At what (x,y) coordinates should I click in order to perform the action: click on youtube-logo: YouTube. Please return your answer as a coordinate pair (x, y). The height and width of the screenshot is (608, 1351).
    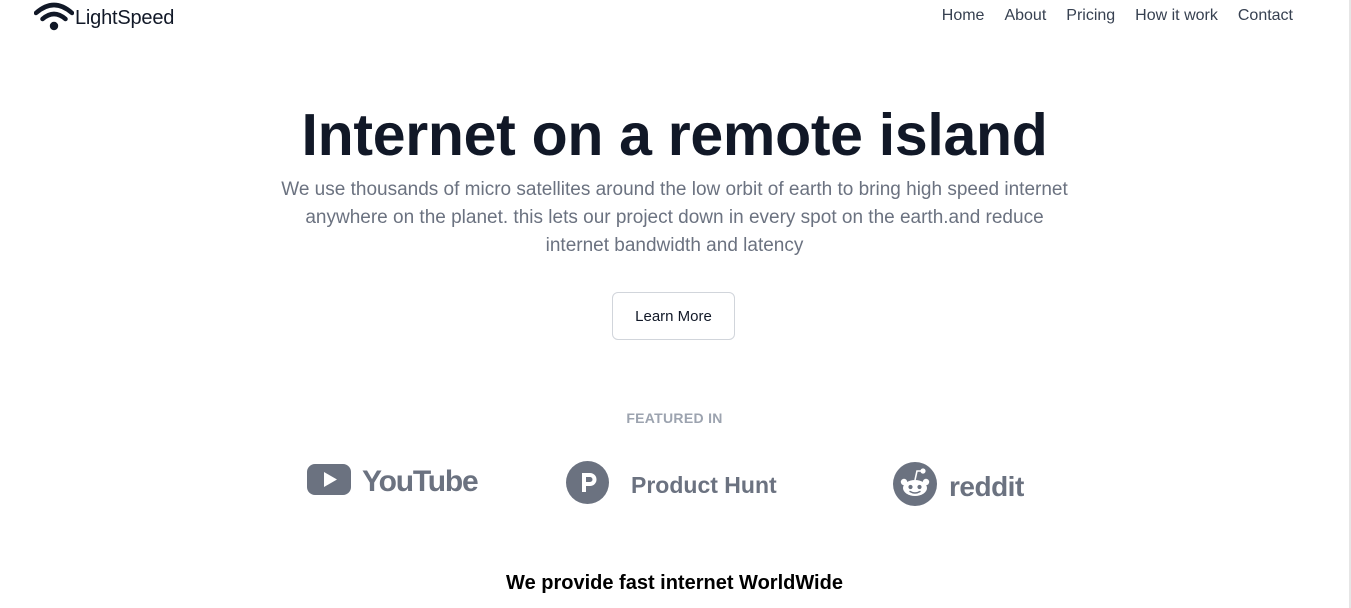
    Looking at the image, I should click on (393, 482).